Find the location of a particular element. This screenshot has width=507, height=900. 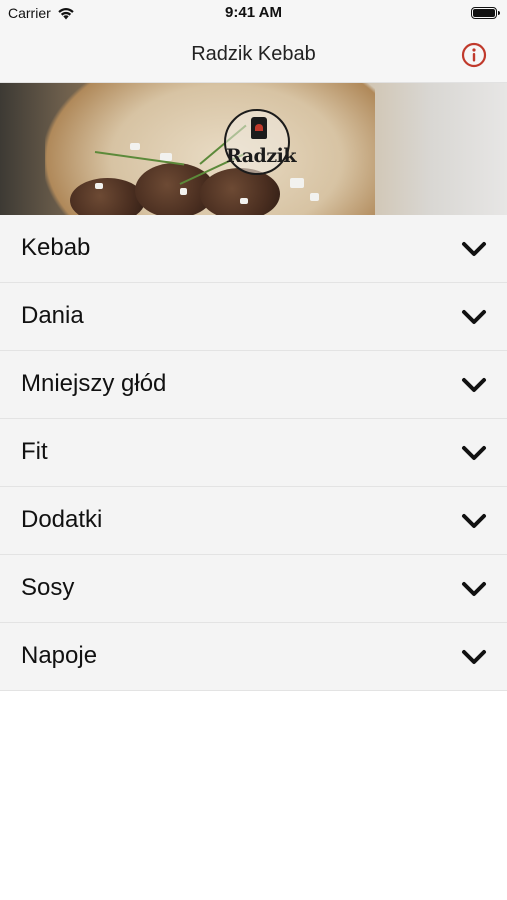

page-title: Radzik Kebab is located at coordinates (253, 54).